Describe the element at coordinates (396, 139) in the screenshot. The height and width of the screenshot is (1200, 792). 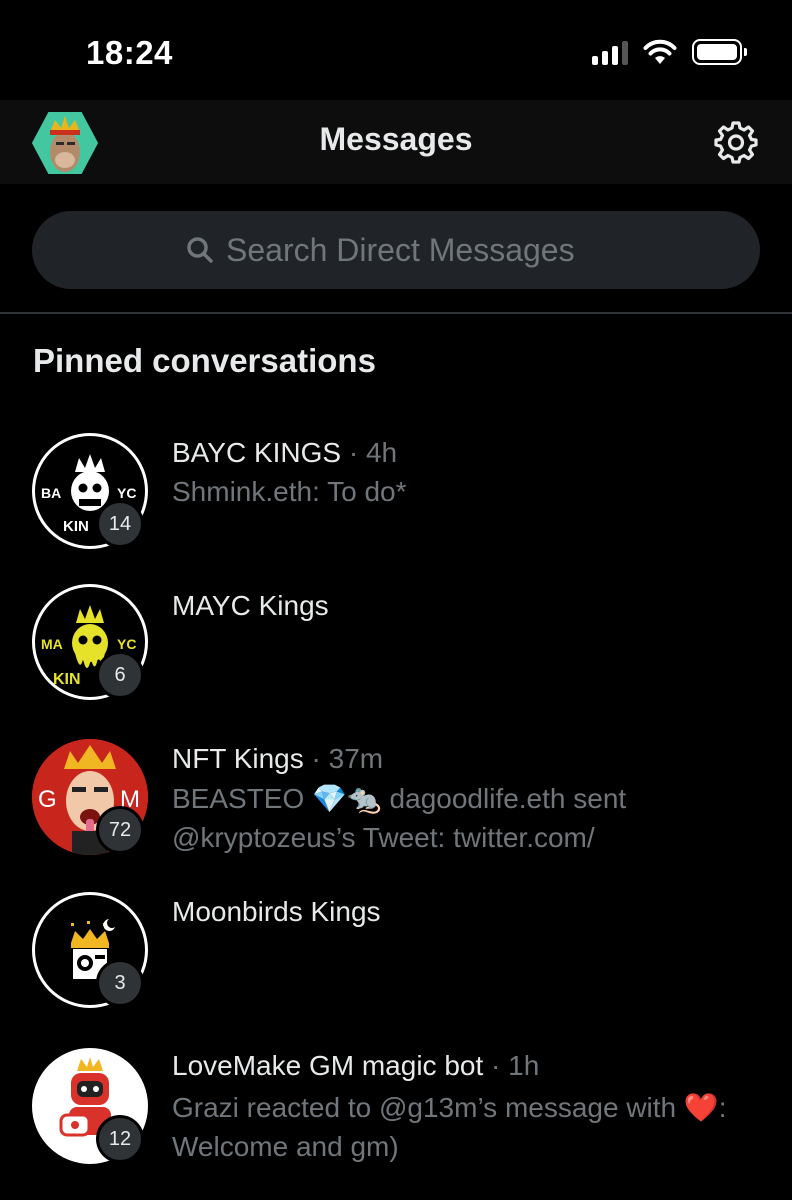
I see `page-title: Messages` at that location.